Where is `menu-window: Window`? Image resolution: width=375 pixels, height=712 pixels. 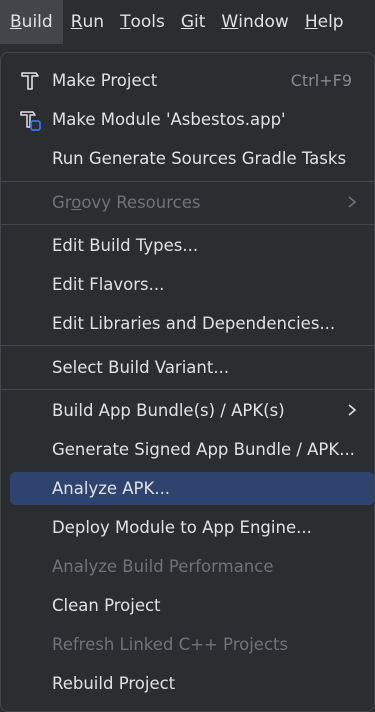
menu-window: Window is located at coordinates (254, 22).